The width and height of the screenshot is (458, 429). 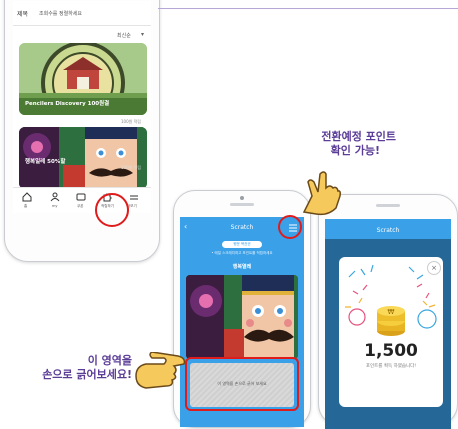 What do you see at coordinates (242, 267) in the screenshot?
I see `scratch-heading: 행복열레` at bounding box center [242, 267].